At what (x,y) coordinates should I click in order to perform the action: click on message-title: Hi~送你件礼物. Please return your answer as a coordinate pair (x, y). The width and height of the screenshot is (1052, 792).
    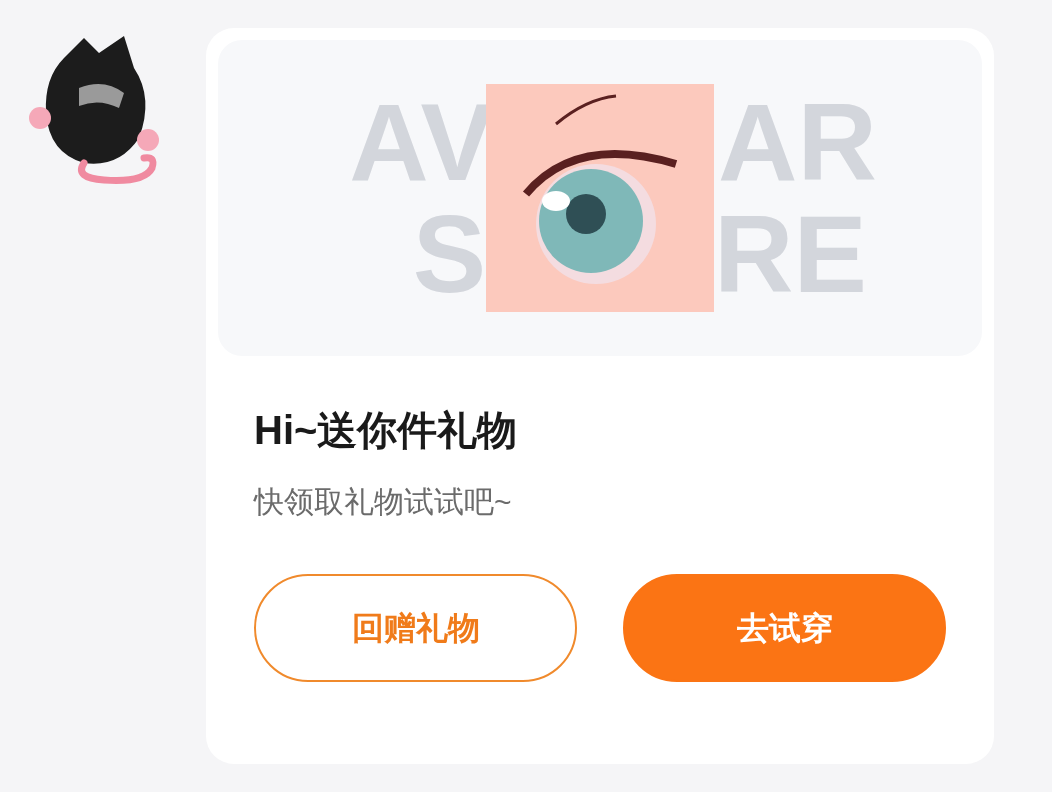
    Looking at the image, I should click on (386, 430).